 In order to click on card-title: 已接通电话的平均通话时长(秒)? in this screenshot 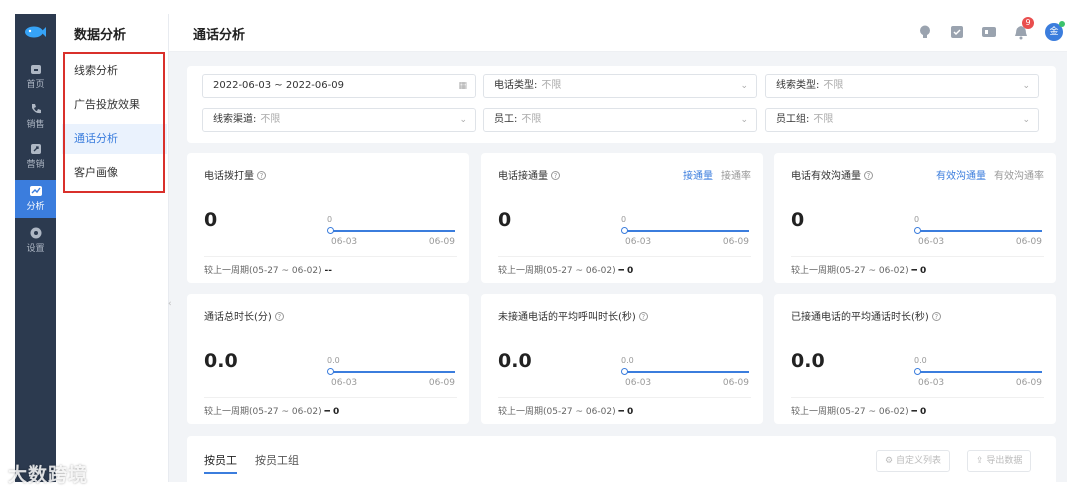, I will do `click(866, 315)`.